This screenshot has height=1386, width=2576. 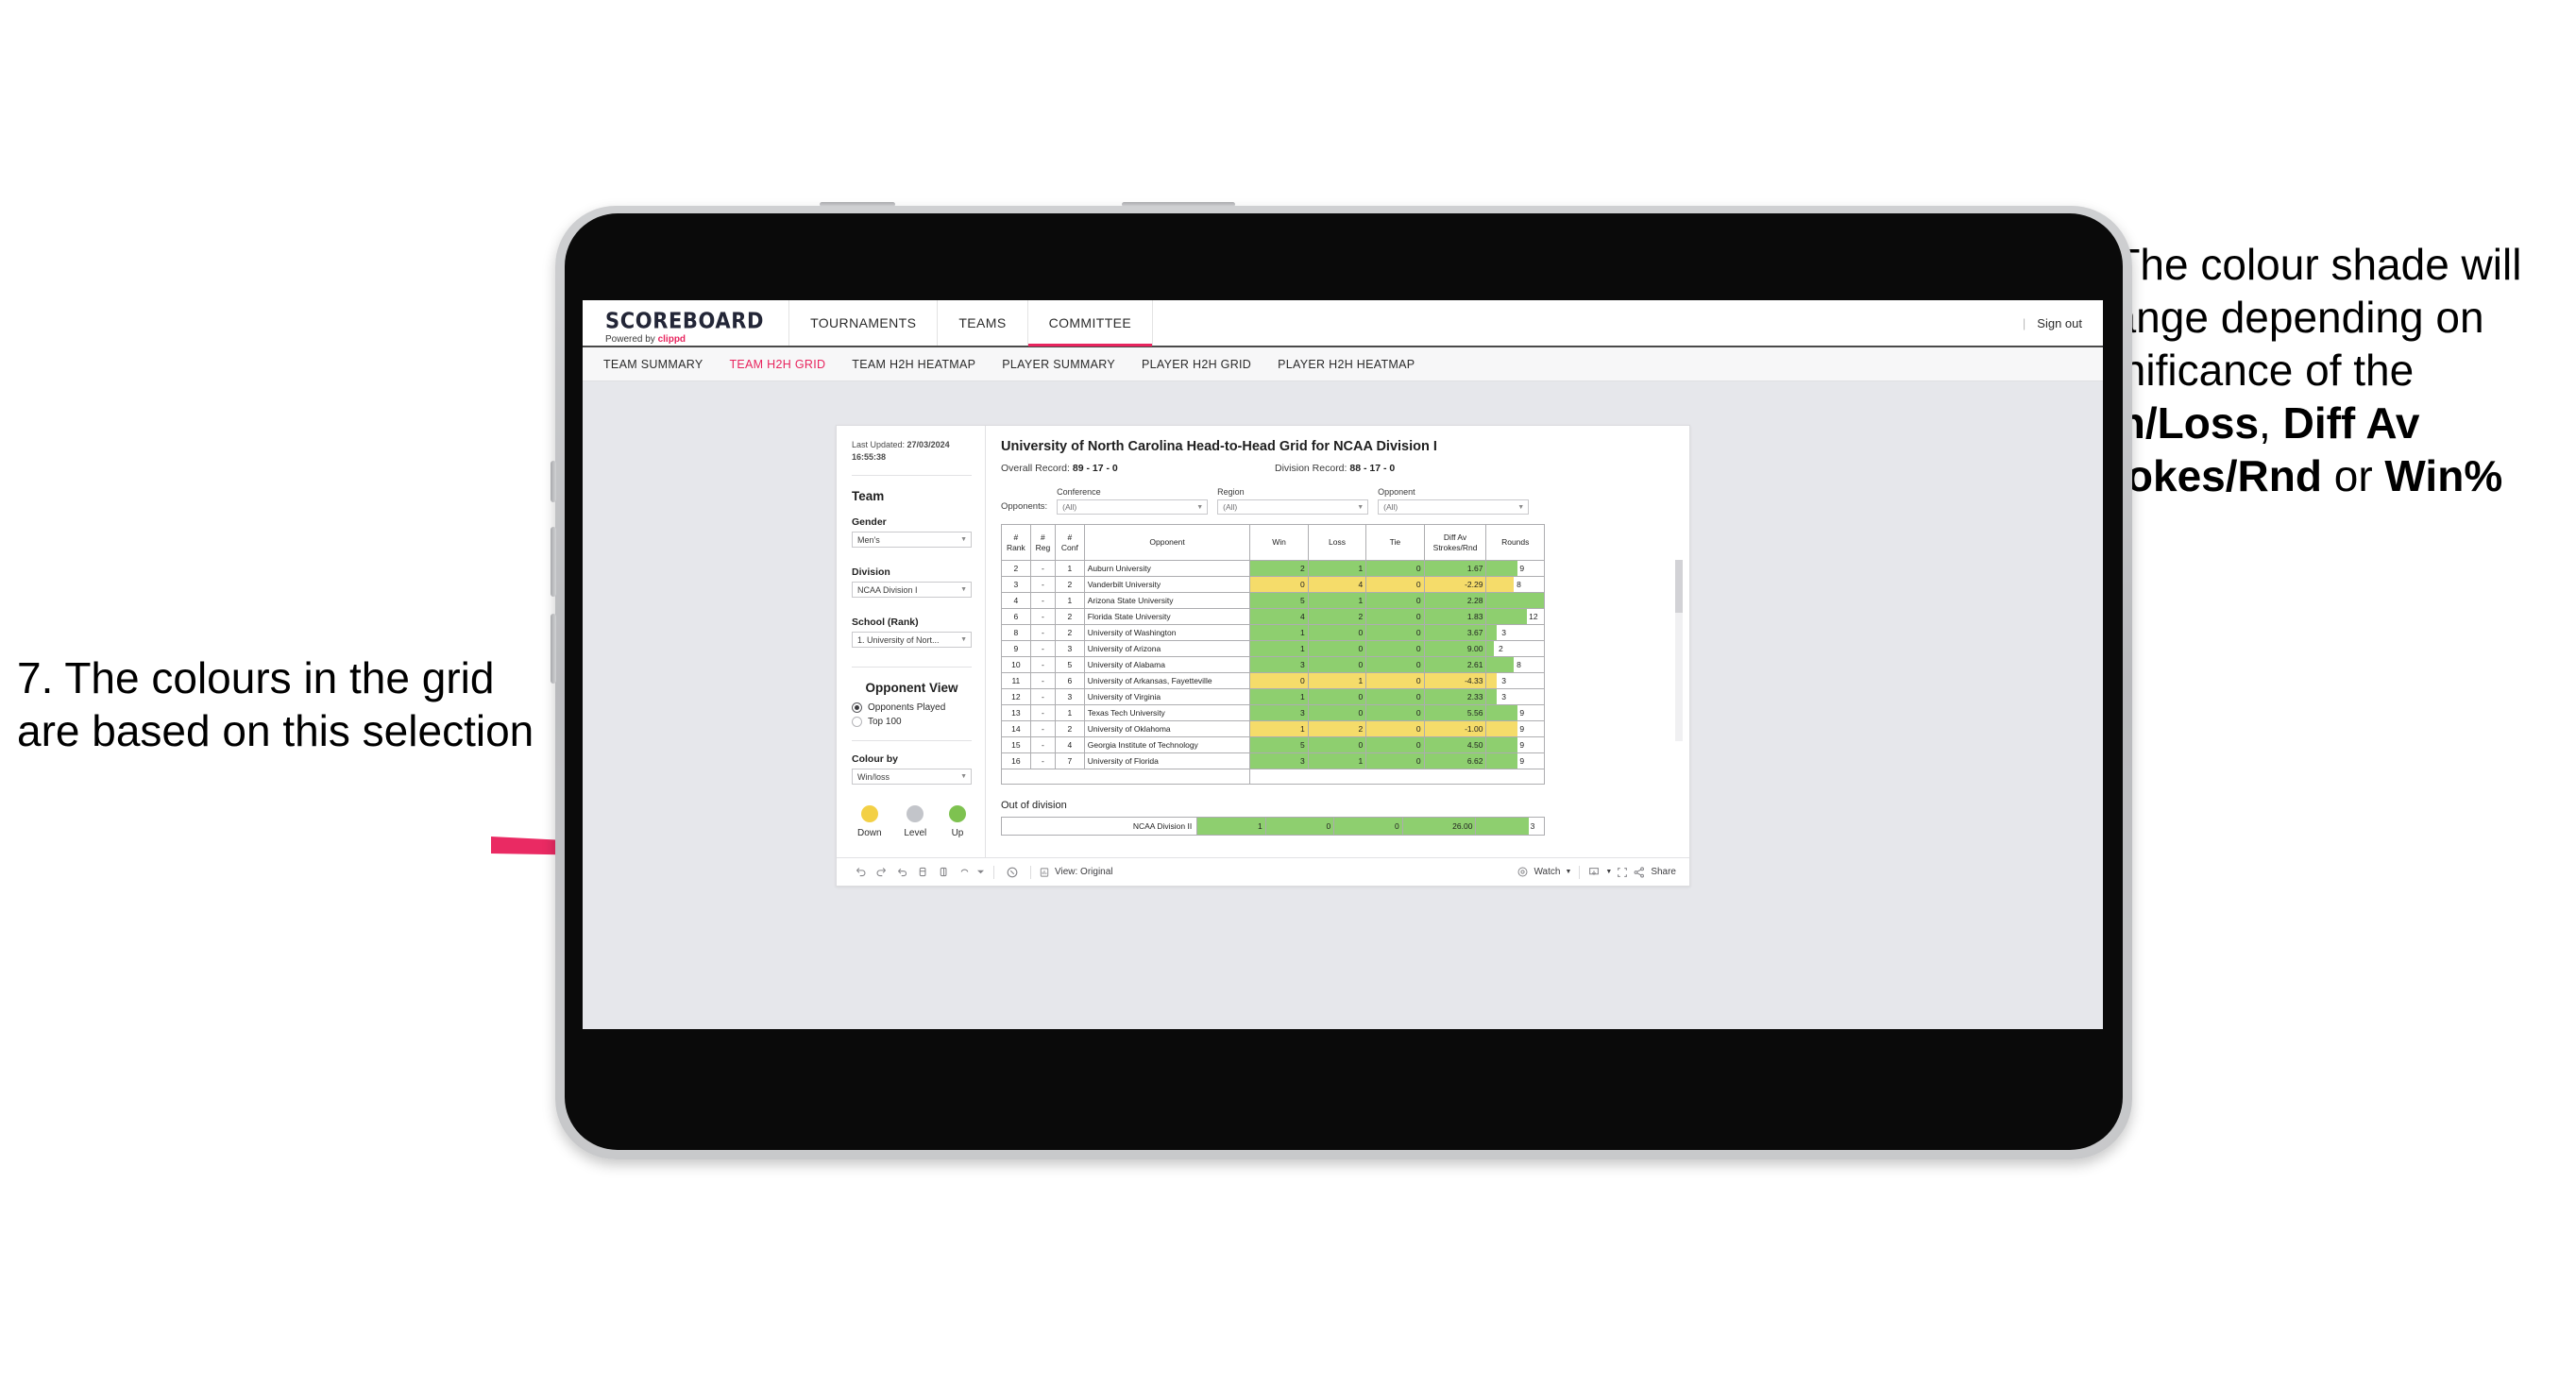 I want to click on filter-region-select: (All) ▼, so click(x=1293, y=507).